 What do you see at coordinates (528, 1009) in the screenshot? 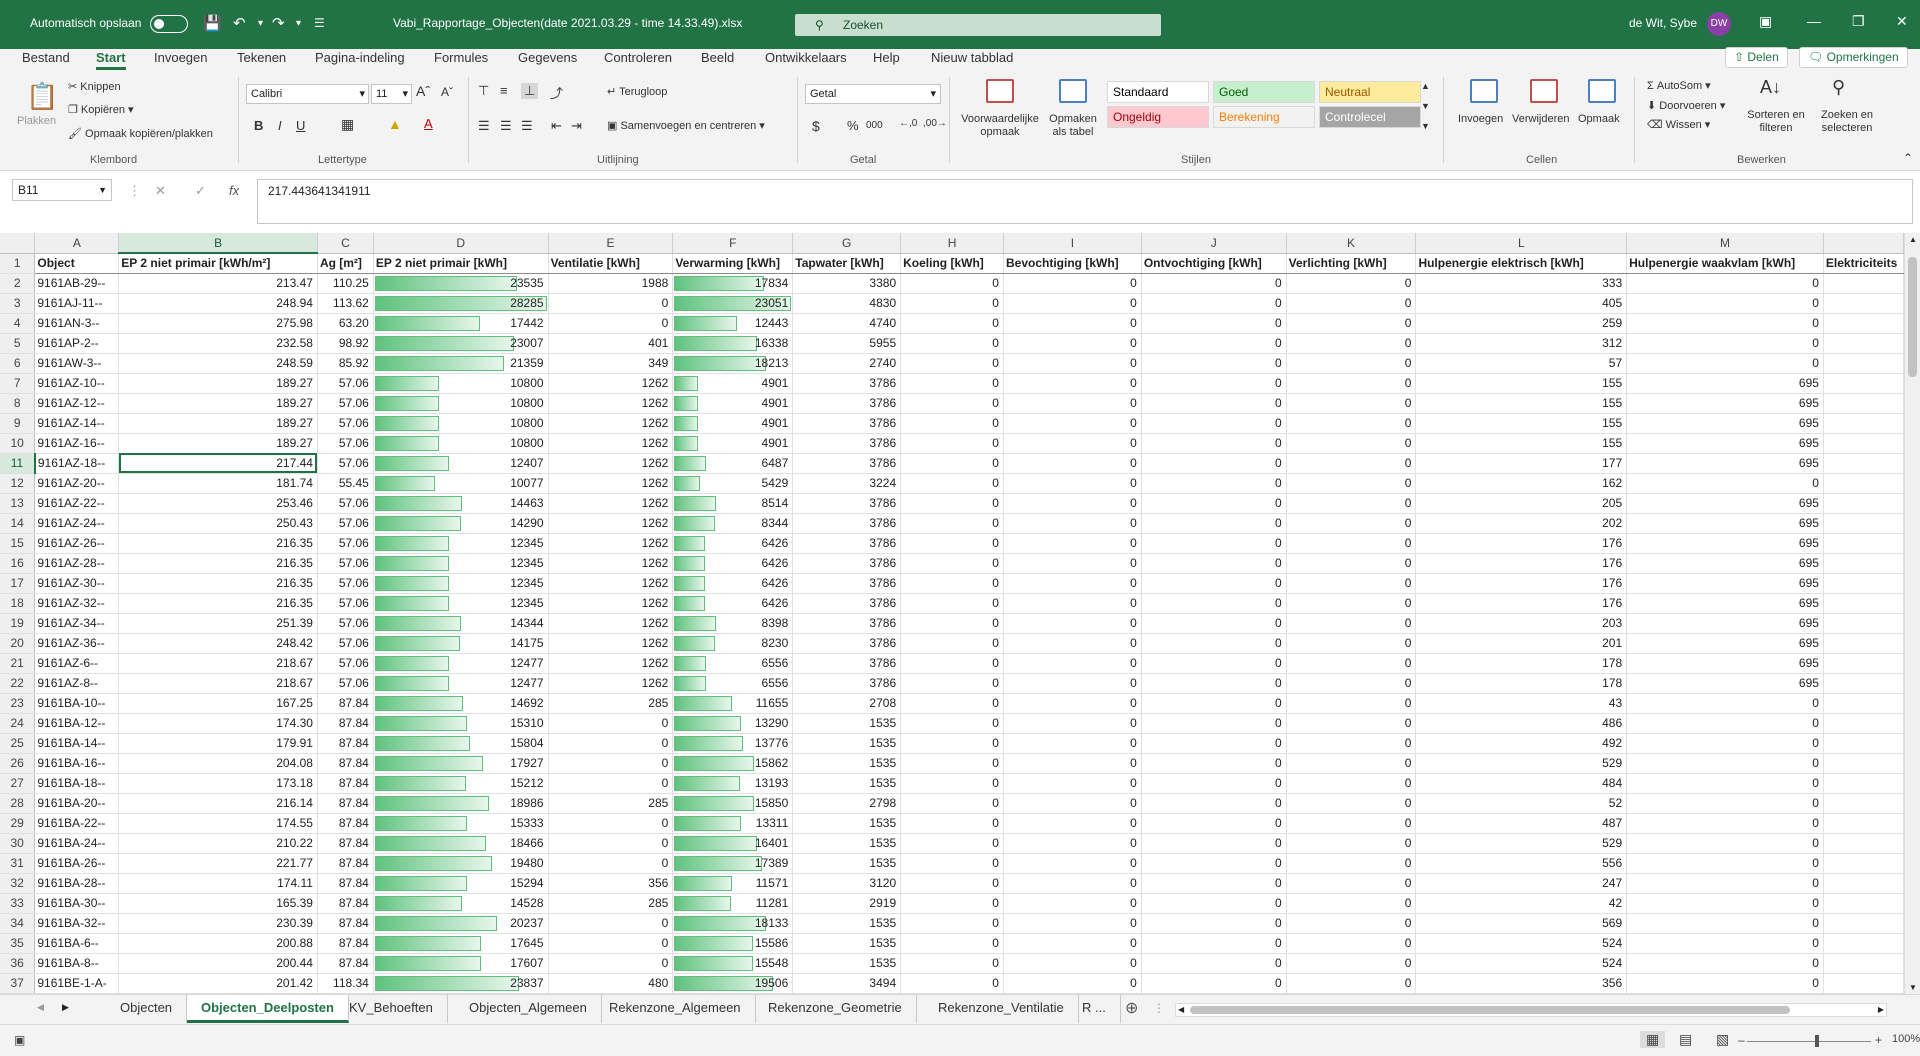
I see `sheet-tab: Objecten_Algemeen` at bounding box center [528, 1009].